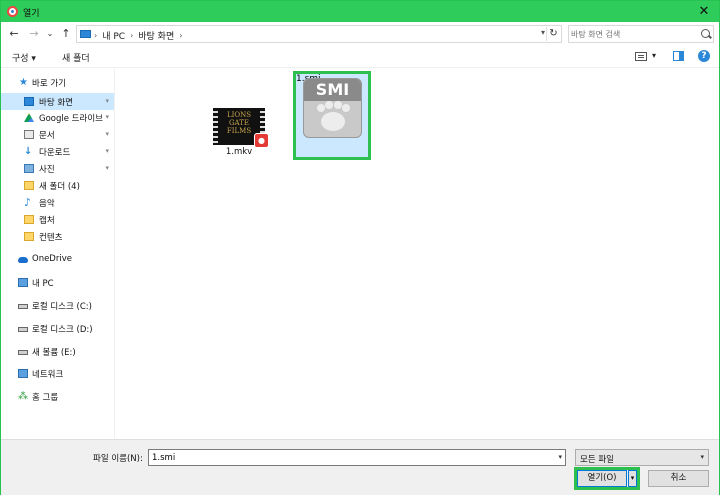 The image size is (720, 495). I want to click on file-name: 1.mkv, so click(239, 152).